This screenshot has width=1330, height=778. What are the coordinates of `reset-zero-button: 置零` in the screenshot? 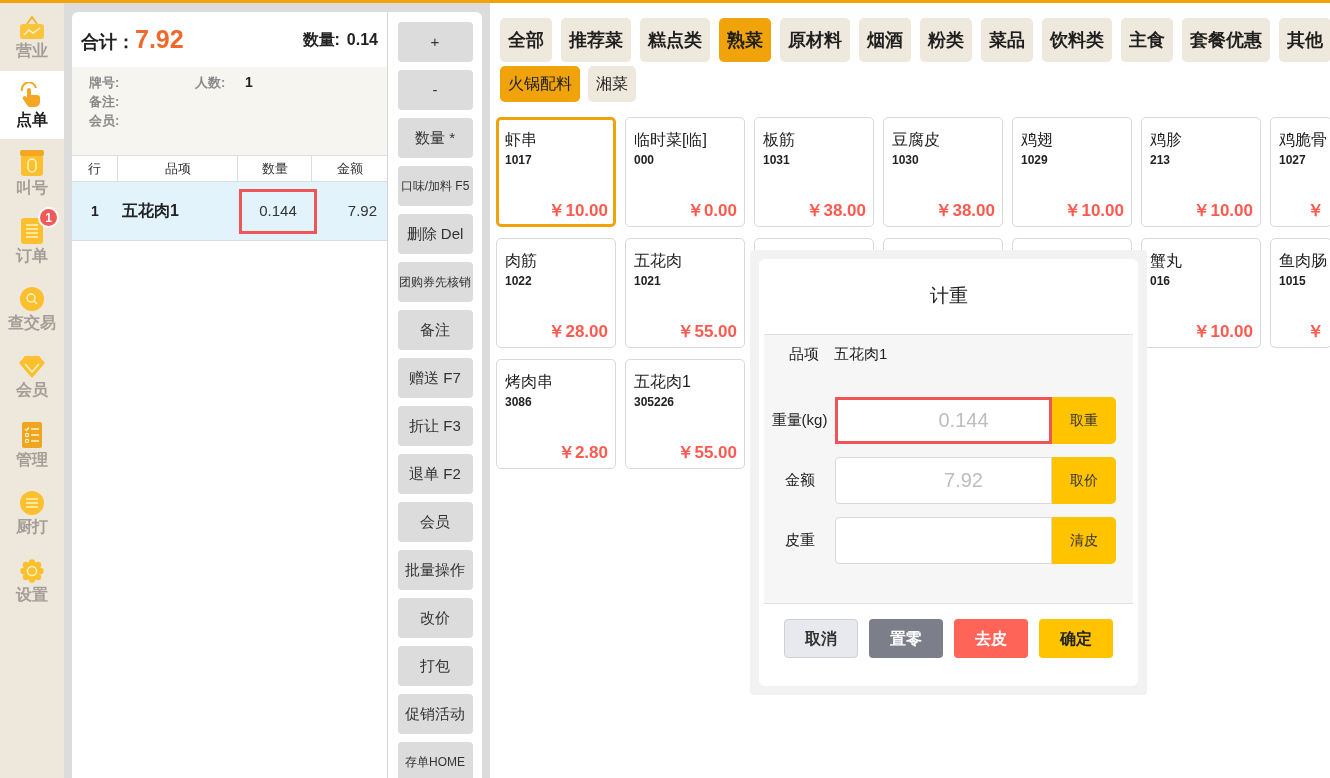 It's located at (906, 638).